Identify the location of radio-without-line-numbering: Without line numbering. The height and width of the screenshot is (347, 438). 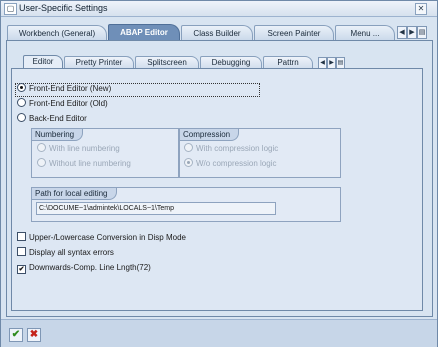
(84, 164).